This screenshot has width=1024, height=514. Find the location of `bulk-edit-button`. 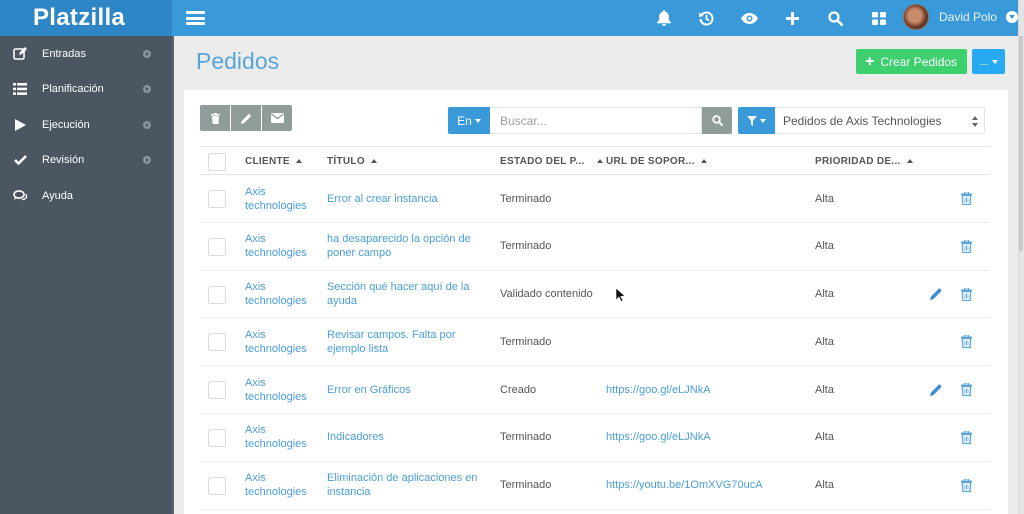

bulk-edit-button is located at coordinates (246, 118).